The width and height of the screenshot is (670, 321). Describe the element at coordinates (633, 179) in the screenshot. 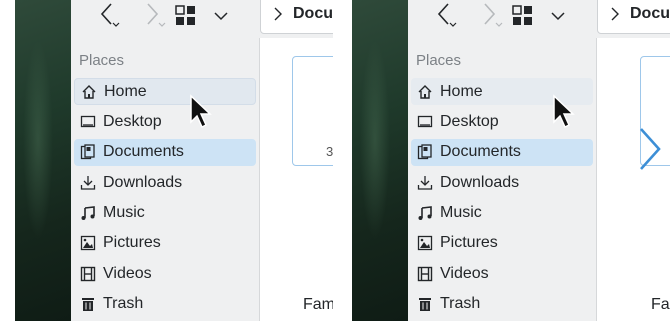

I see `file-view: Fa` at that location.